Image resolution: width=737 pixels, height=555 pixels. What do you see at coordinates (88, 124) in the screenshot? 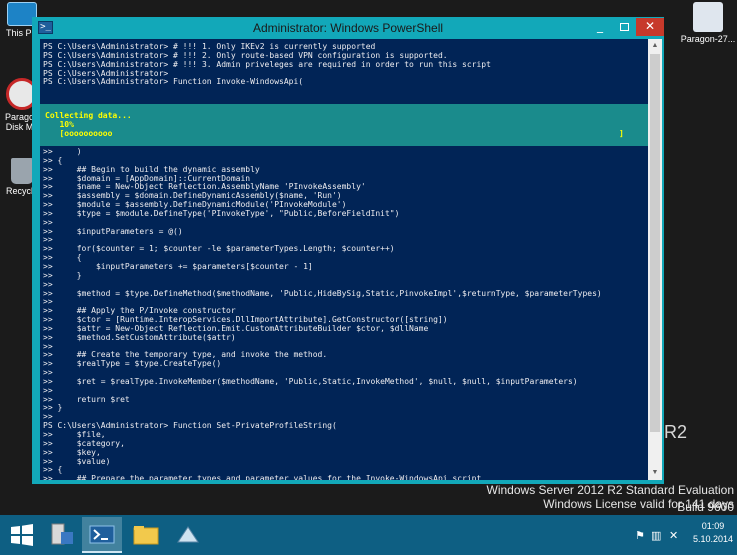
I see `progress-text: Collecting data... 10% [oooooooooo` at bounding box center [88, 124].